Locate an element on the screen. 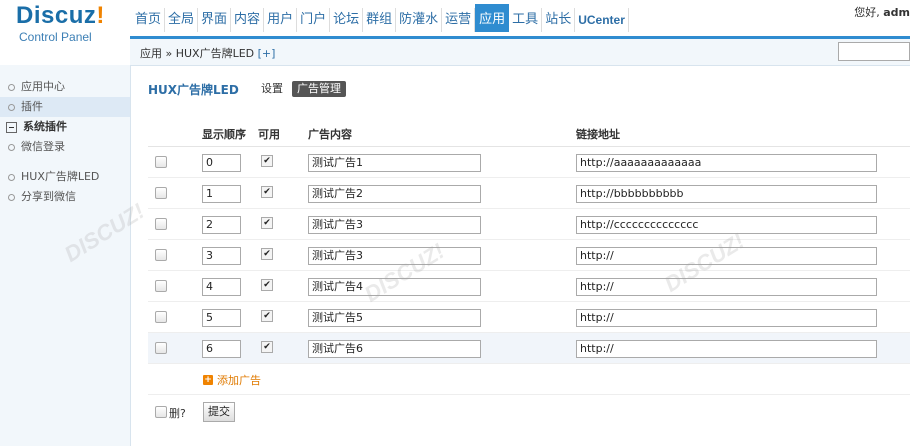  nav-item-founder: 站长 is located at coordinates (559, 20).